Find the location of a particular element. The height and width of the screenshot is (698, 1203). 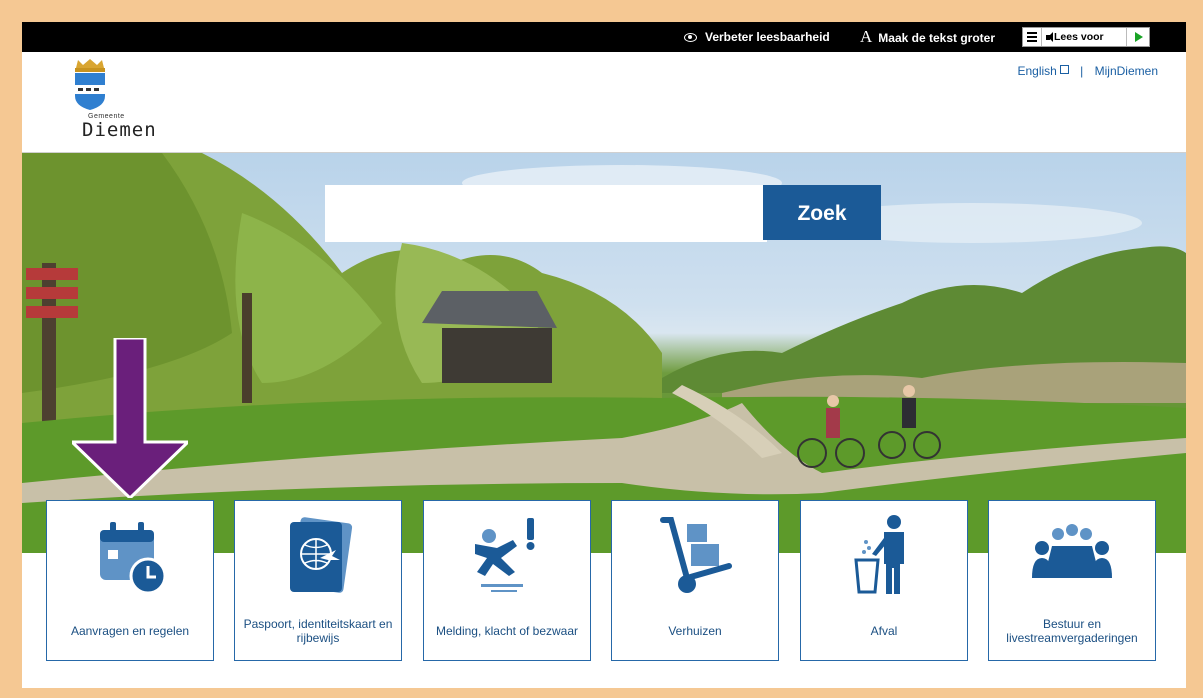

menu-icon is located at coordinates (1032, 37).